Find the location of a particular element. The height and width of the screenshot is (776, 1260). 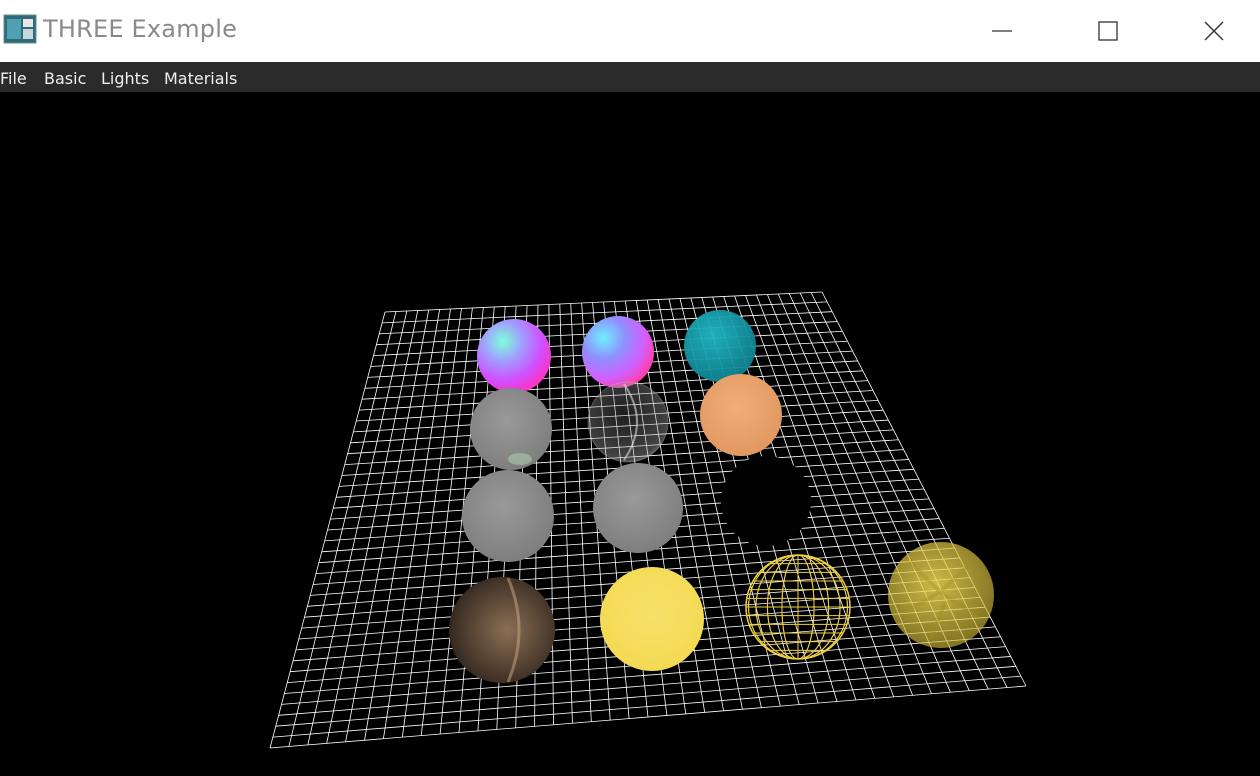

grid-line is located at coordinates (648, 717).